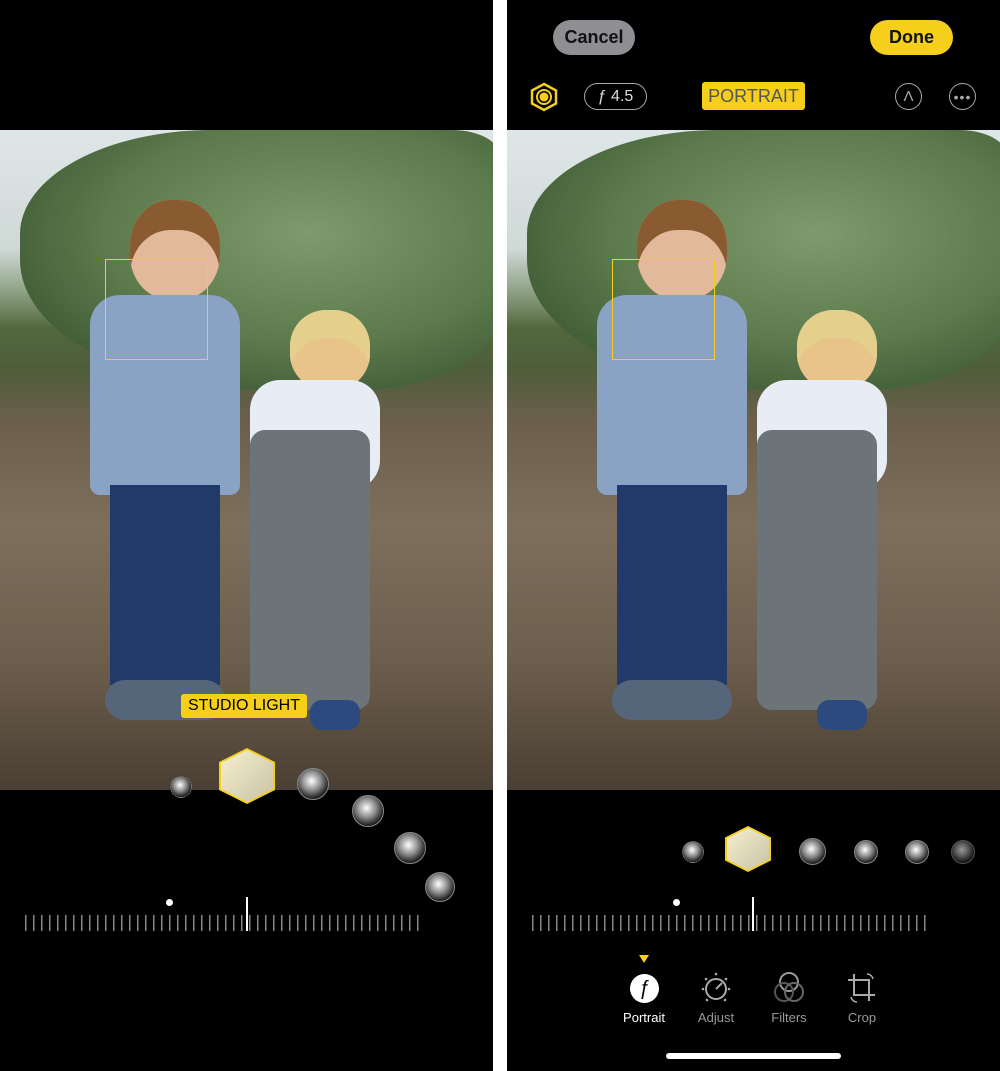  What do you see at coordinates (644, 1017) in the screenshot?
I see `tool-label: Portrait` at bounding box center [644, 1017].